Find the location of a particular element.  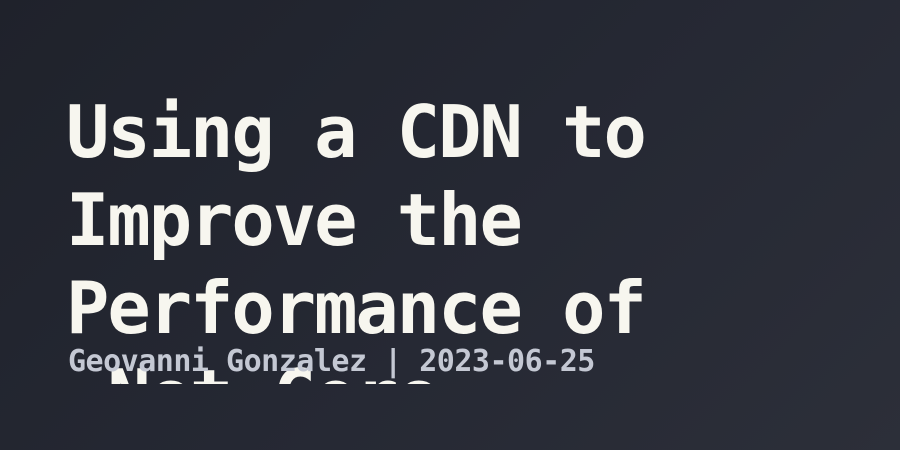

post-meta: Geovanni Gonzalez | 2023-06-25 is located at coordinates (331, 362).